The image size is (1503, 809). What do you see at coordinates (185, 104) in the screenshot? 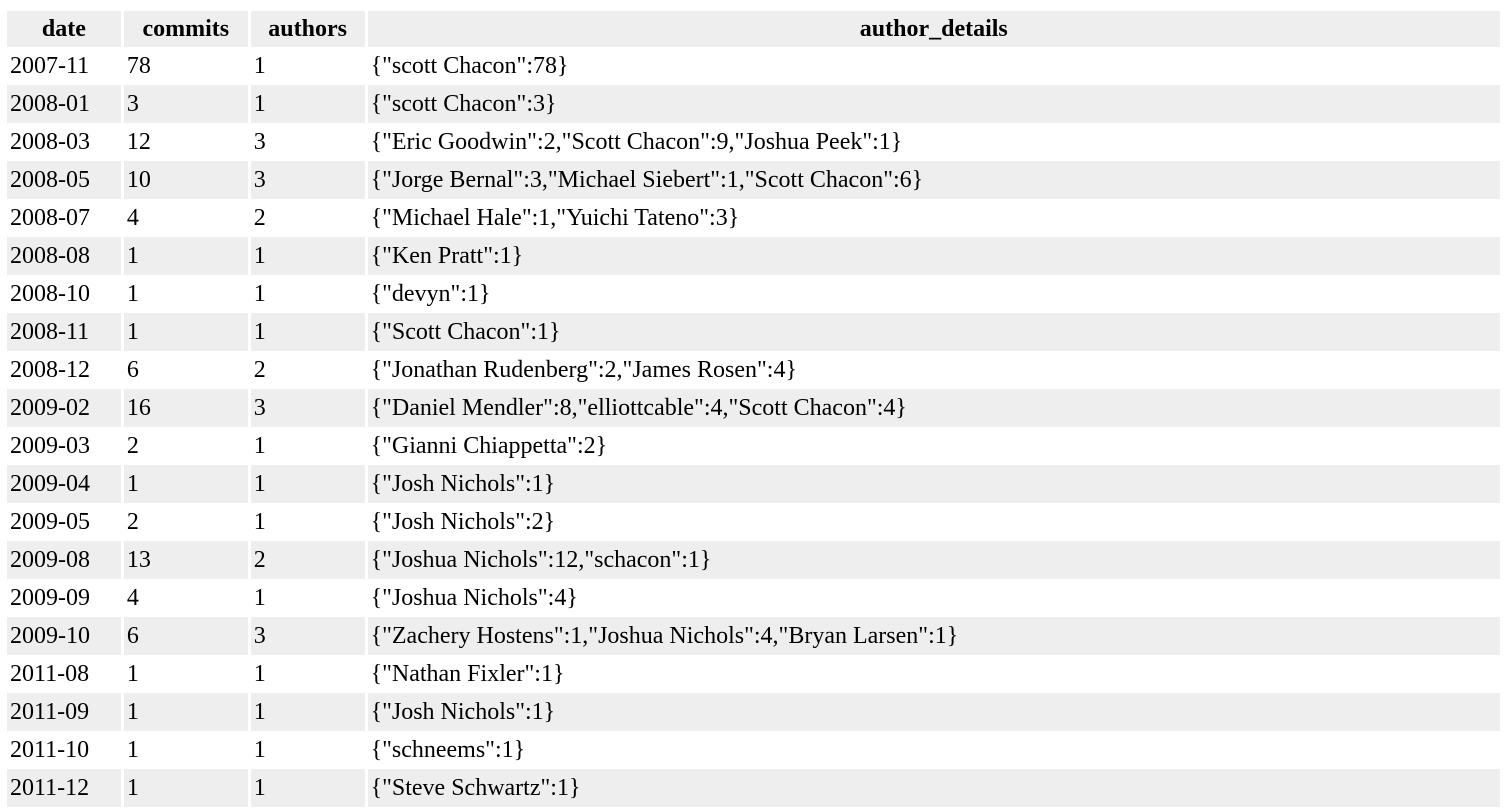
I see `cell-commits: 3` at bounding box center [185, 104].